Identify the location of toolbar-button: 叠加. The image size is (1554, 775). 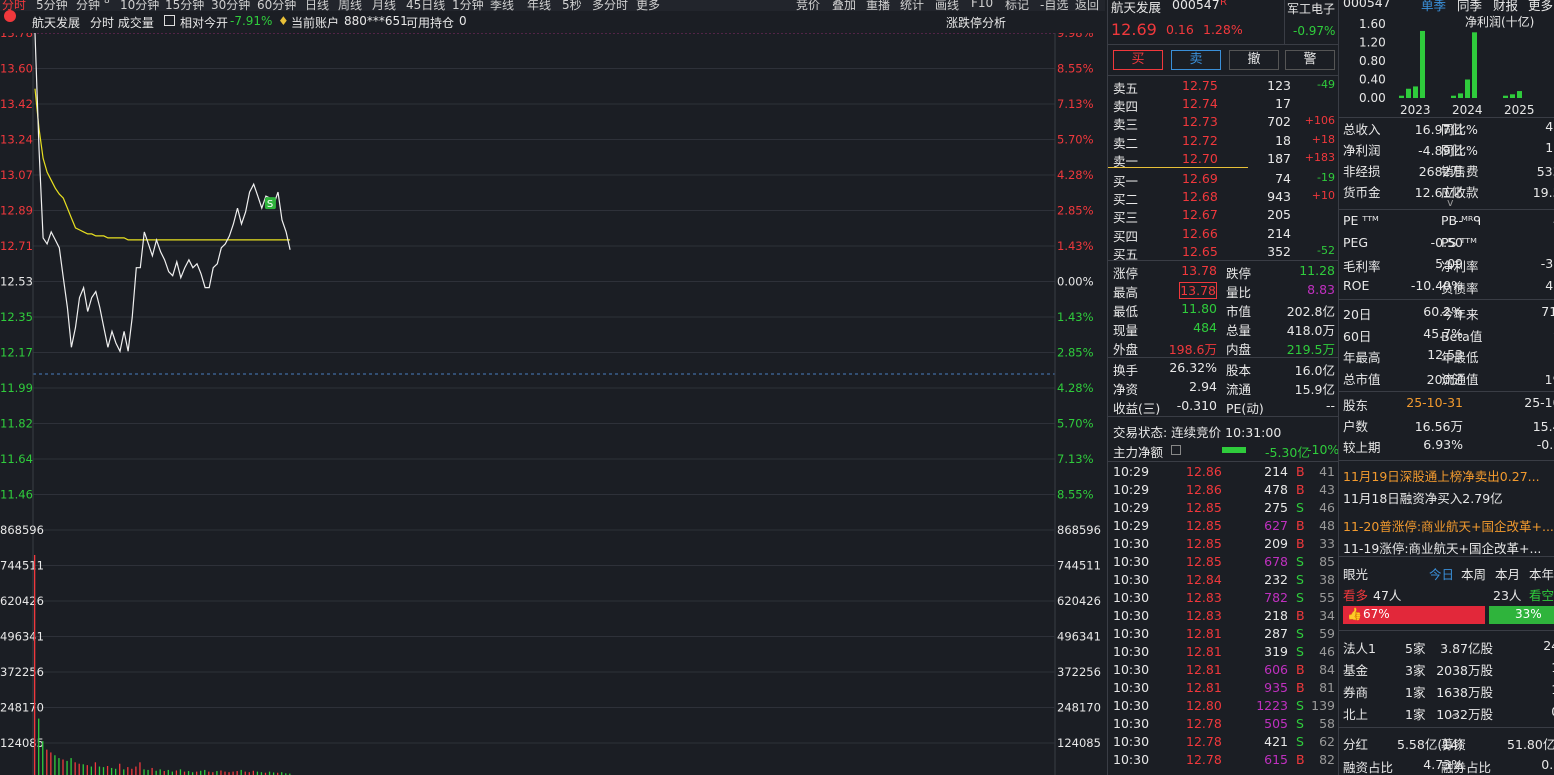
(844, 5).